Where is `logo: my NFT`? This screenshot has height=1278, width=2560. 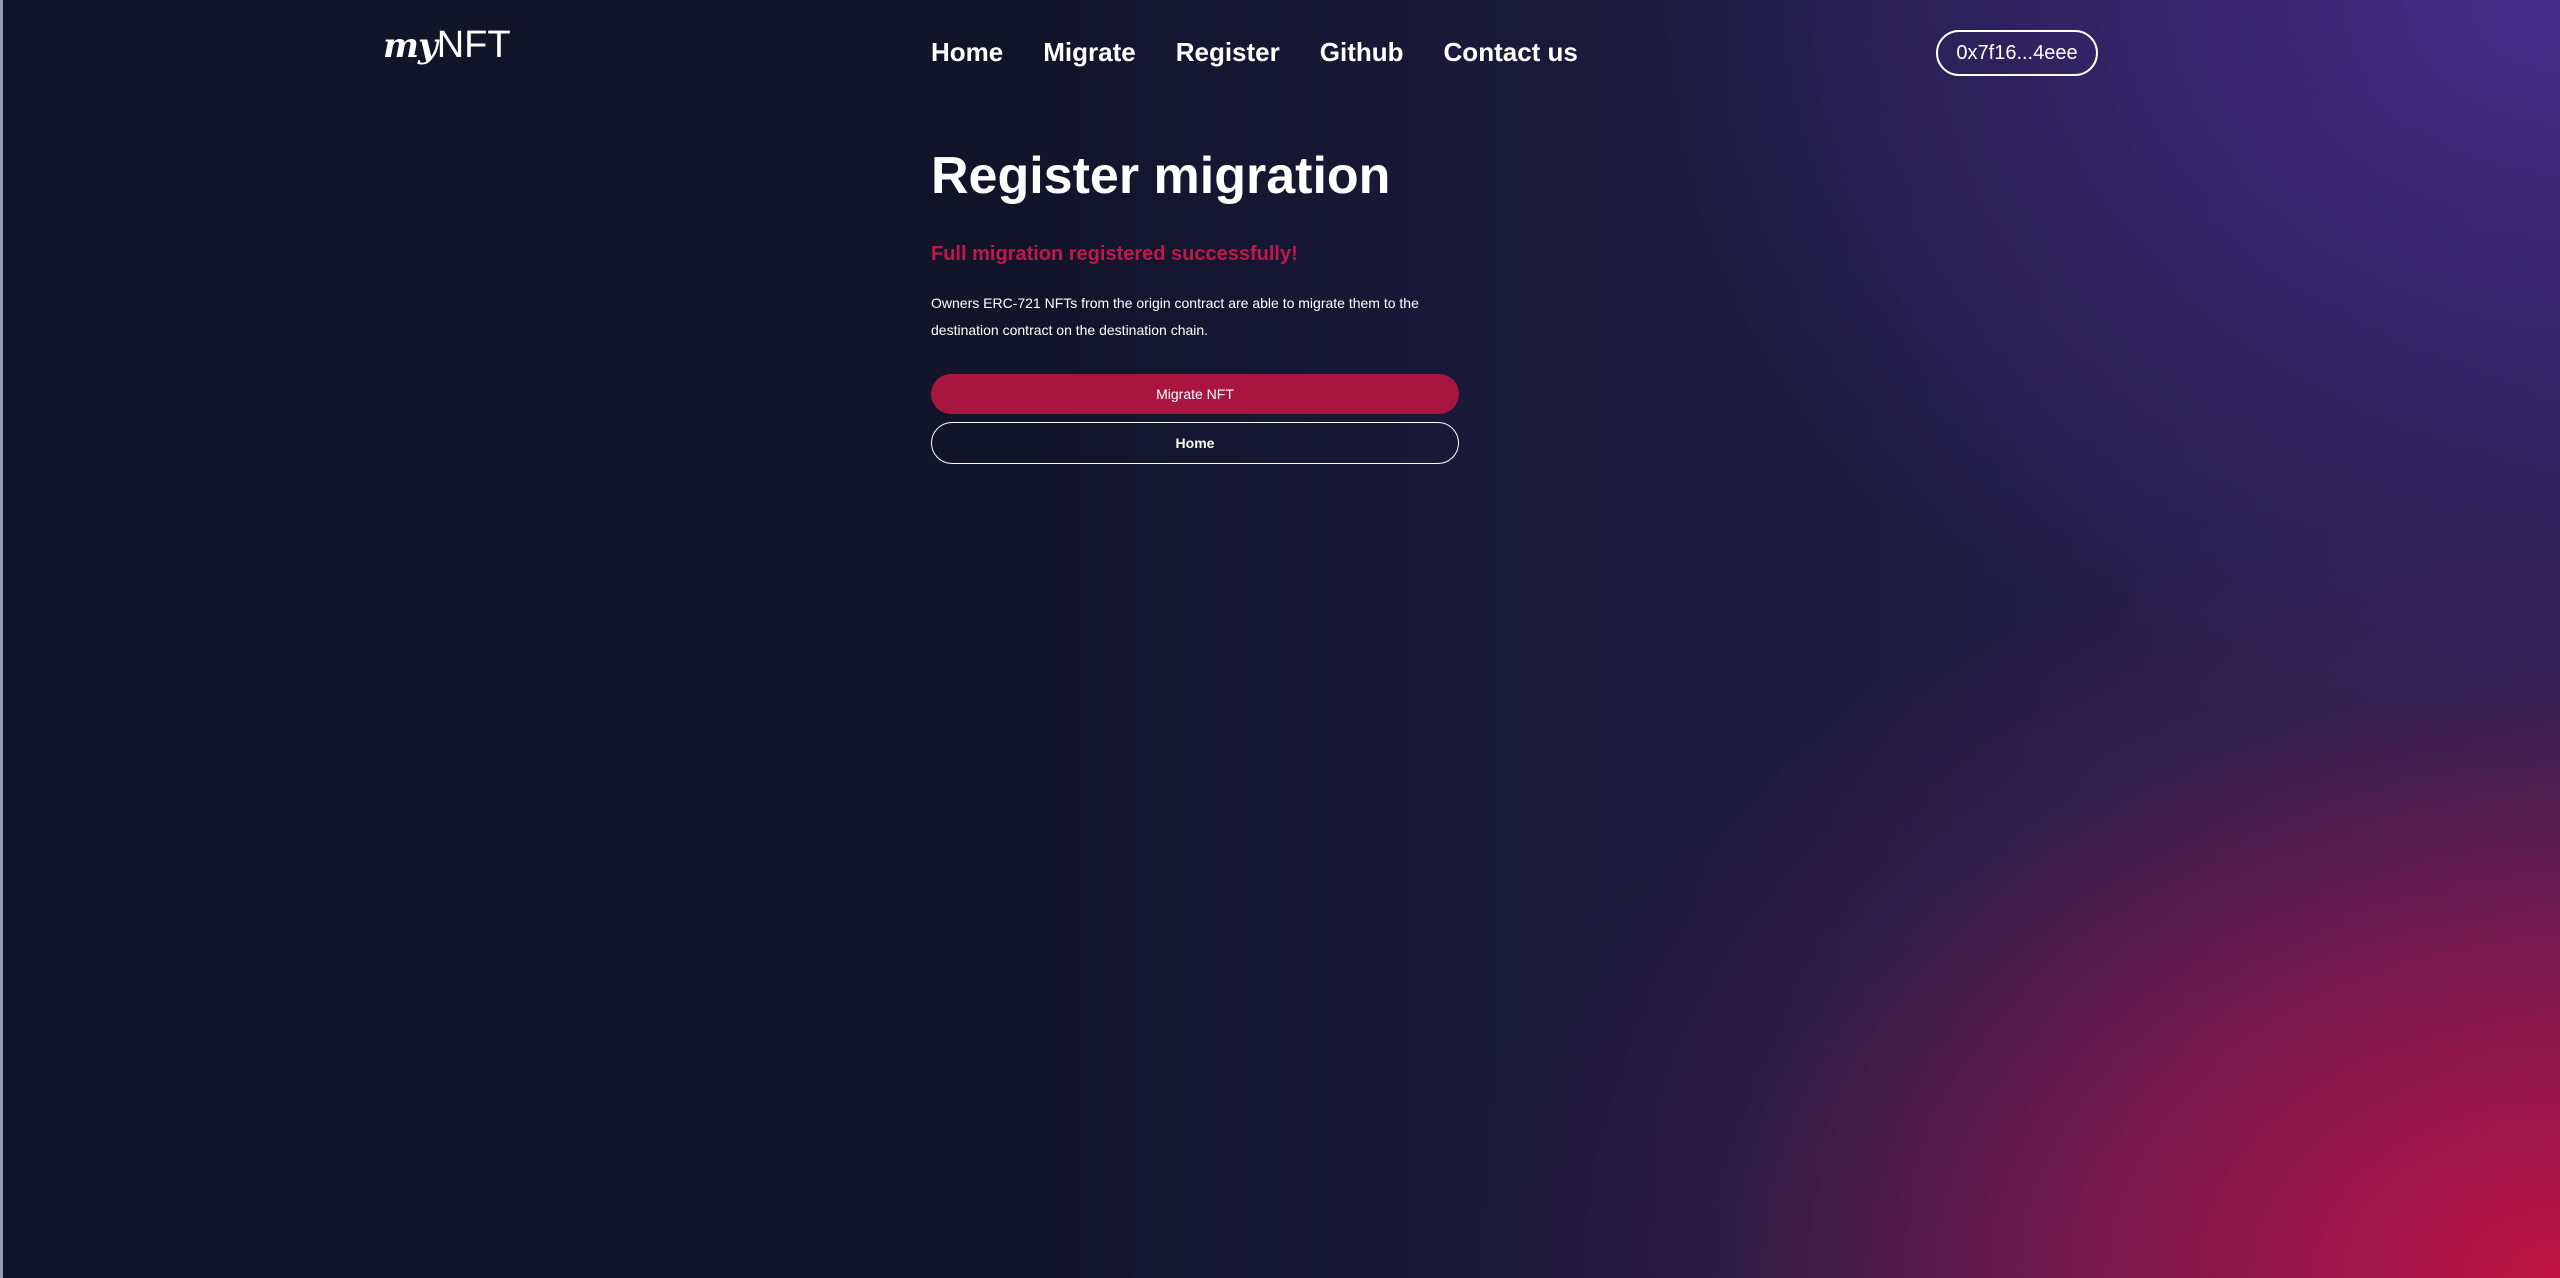
logo: my NFT is located at coordinates (447, 45).